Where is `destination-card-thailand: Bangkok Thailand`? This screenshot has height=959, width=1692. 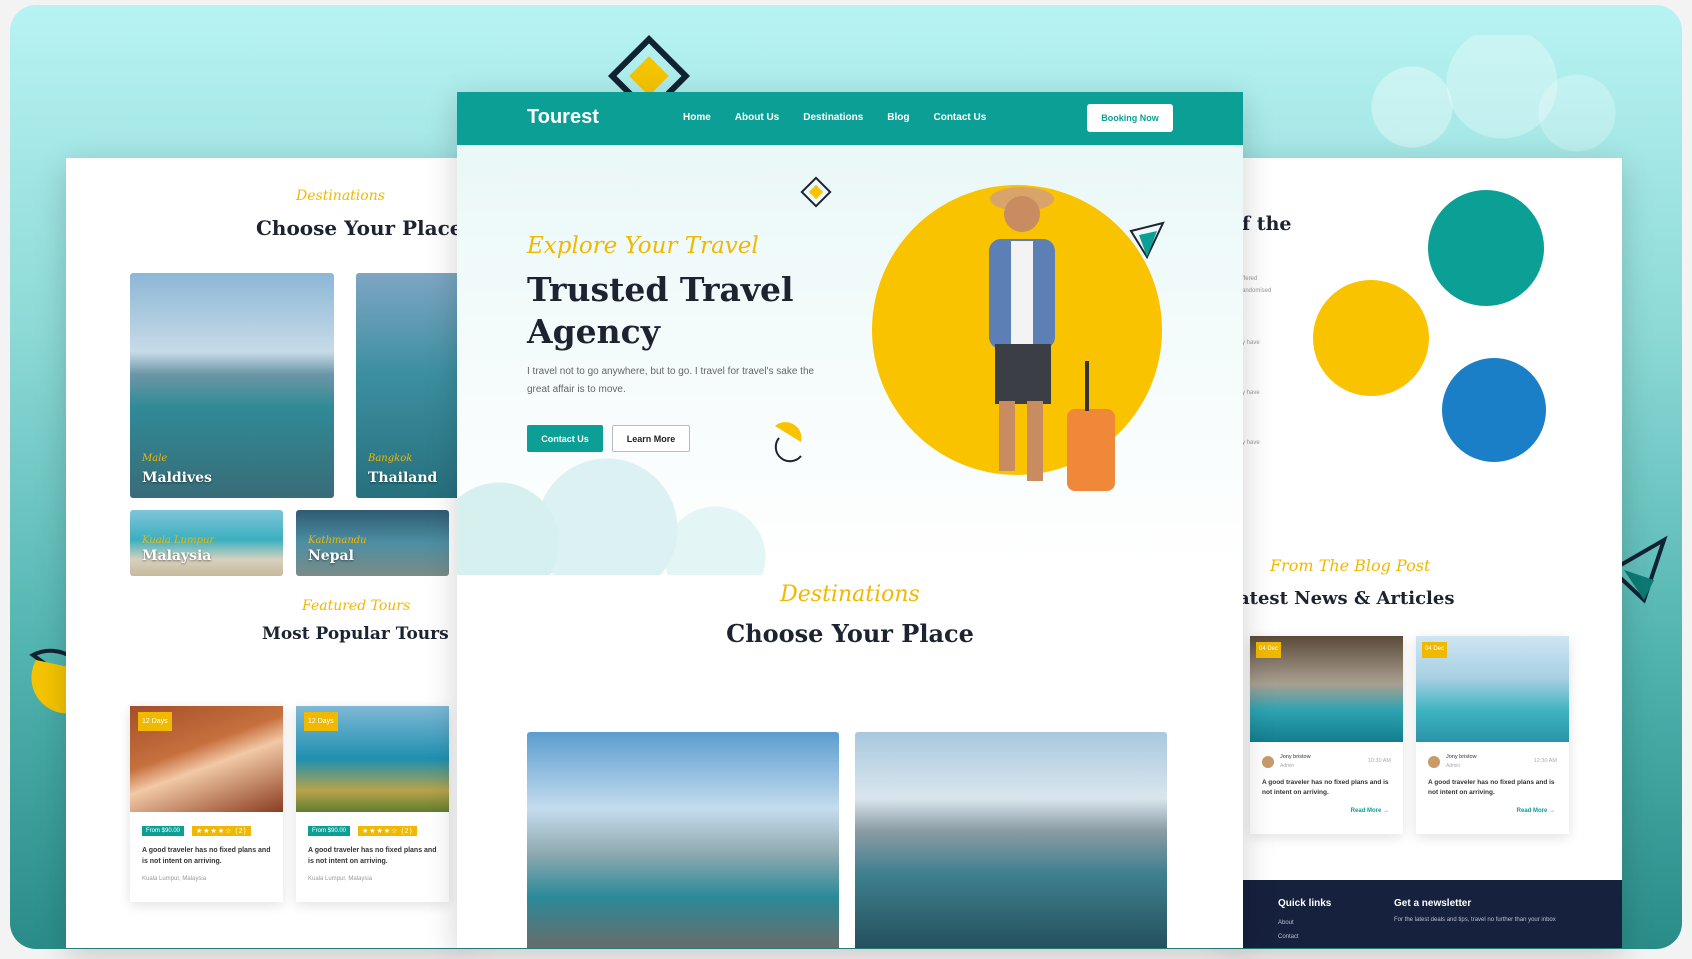 destination-card-thailand: Bangkok Thailand is located at coordinates (411, 385).